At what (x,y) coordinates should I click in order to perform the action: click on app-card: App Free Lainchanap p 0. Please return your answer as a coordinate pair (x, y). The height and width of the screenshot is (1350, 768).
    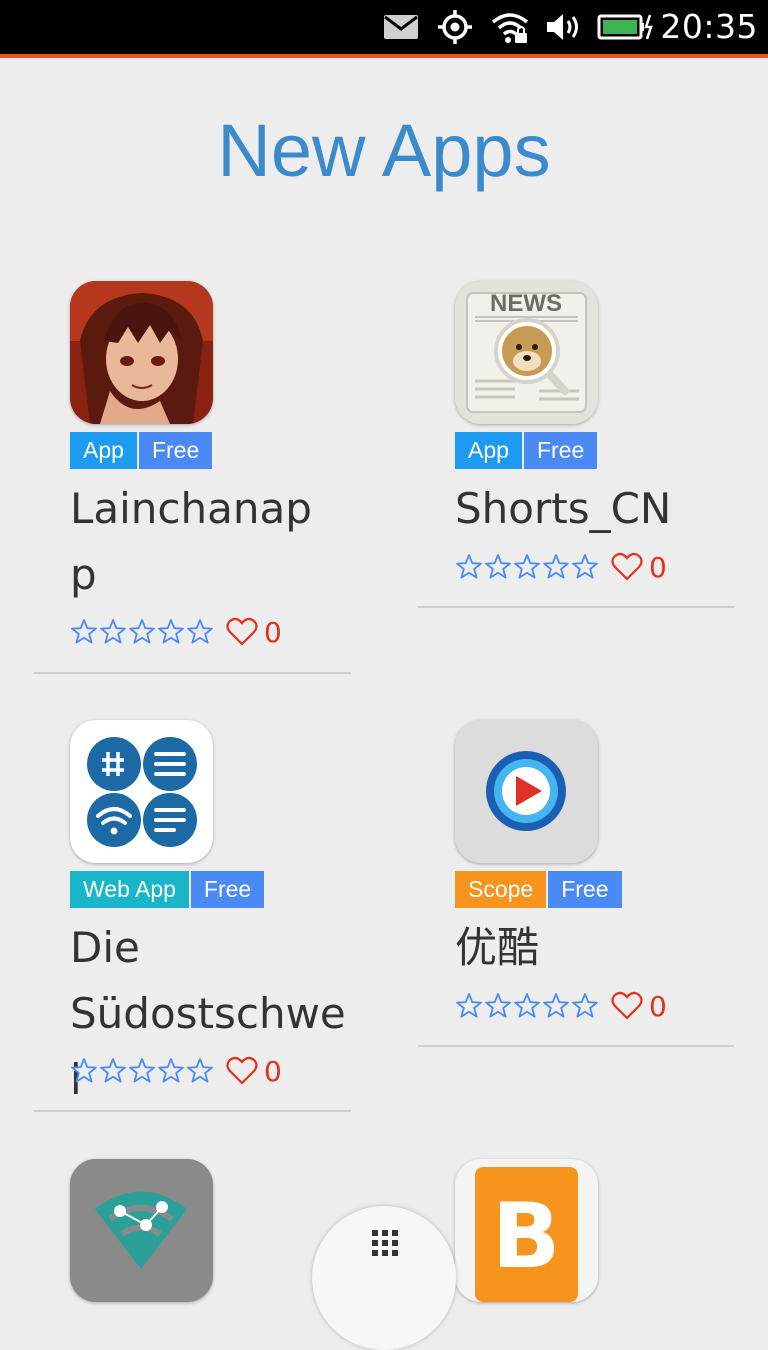
    Looking at the image, I should click on (211, 481).